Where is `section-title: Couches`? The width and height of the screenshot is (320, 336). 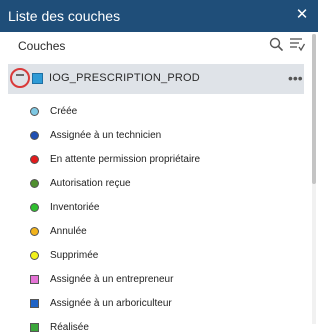
section-title: Couches is located at coordinates (42, 46).